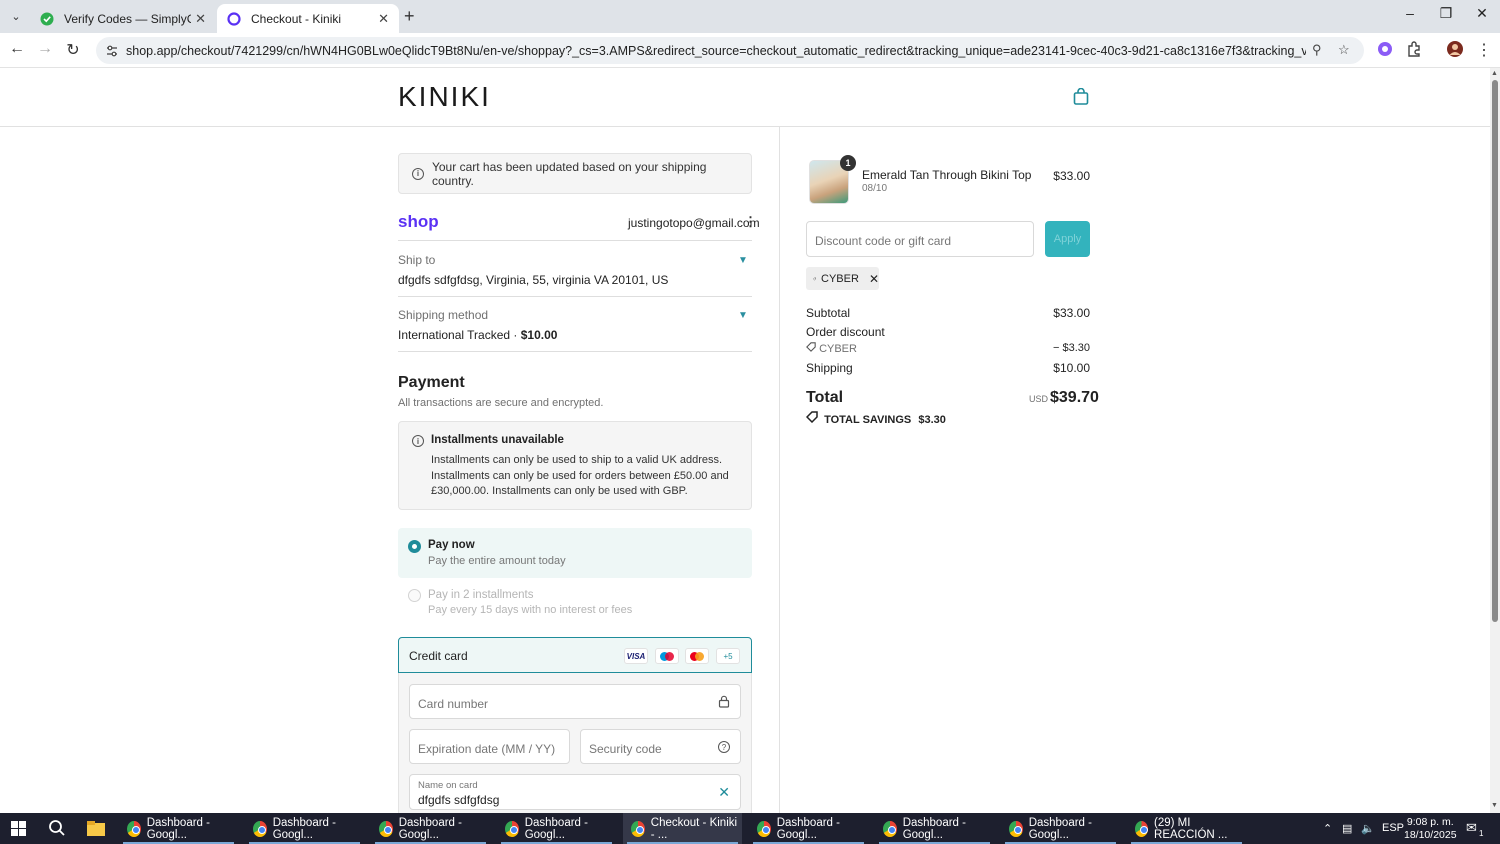  I want to click on scroll-thumb, so click(1495, 351).